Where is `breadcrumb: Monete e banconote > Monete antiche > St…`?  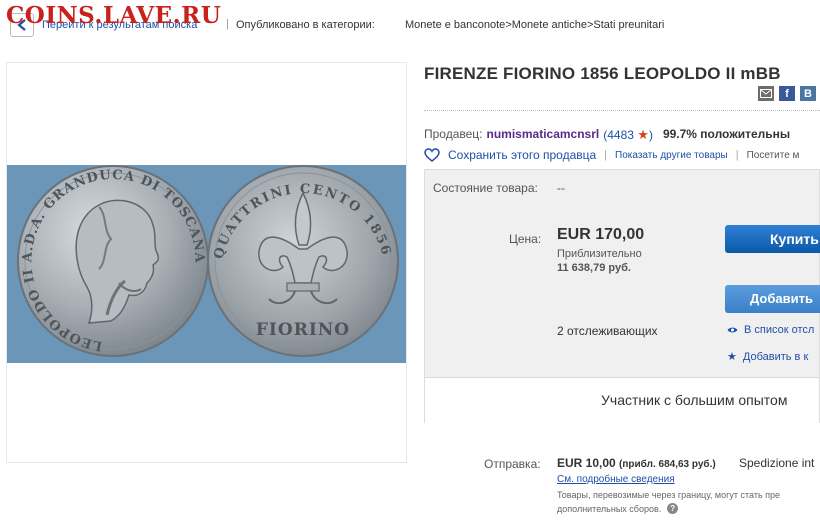 breadcrumb: Monete e banconote > Monete antiche > St… is located at coordinates (534, 25).